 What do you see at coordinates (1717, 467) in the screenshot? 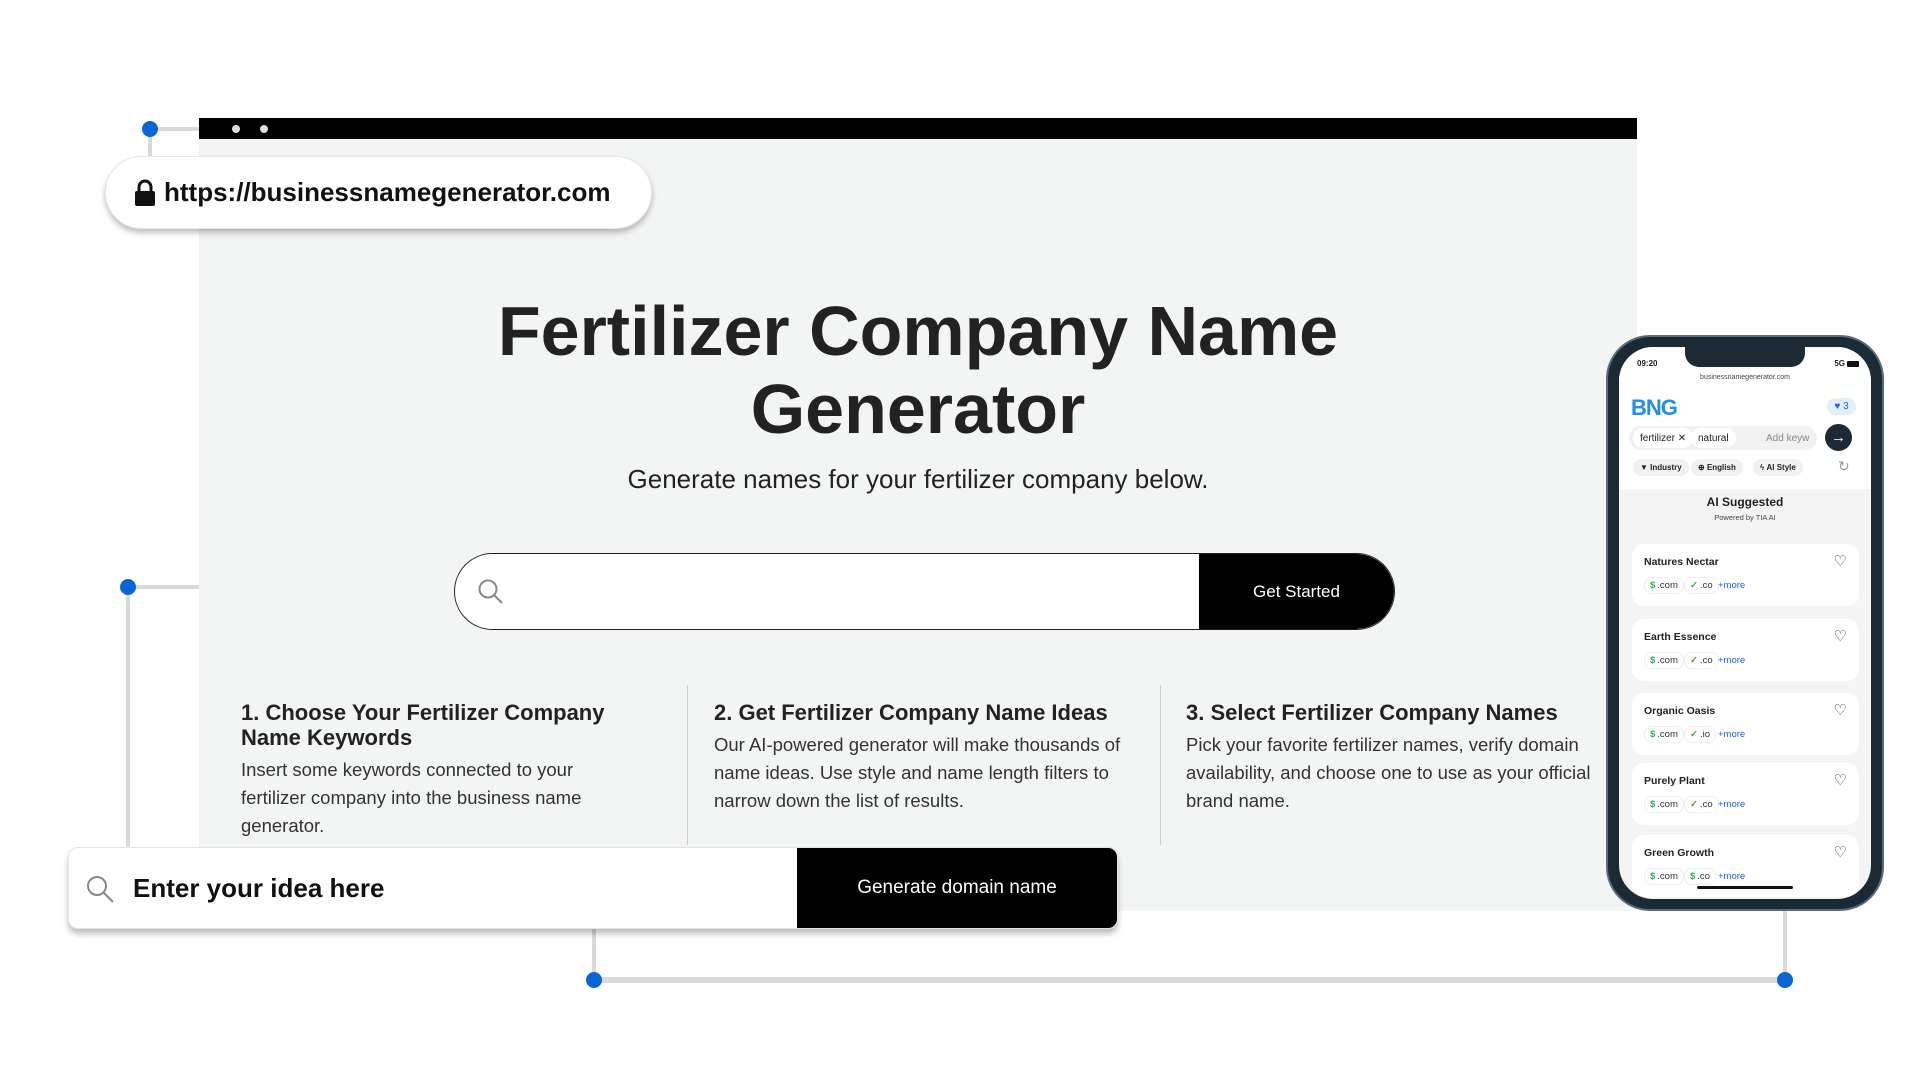
I see `filter-language: ⊕ English` at bounding box center [1717, 467].